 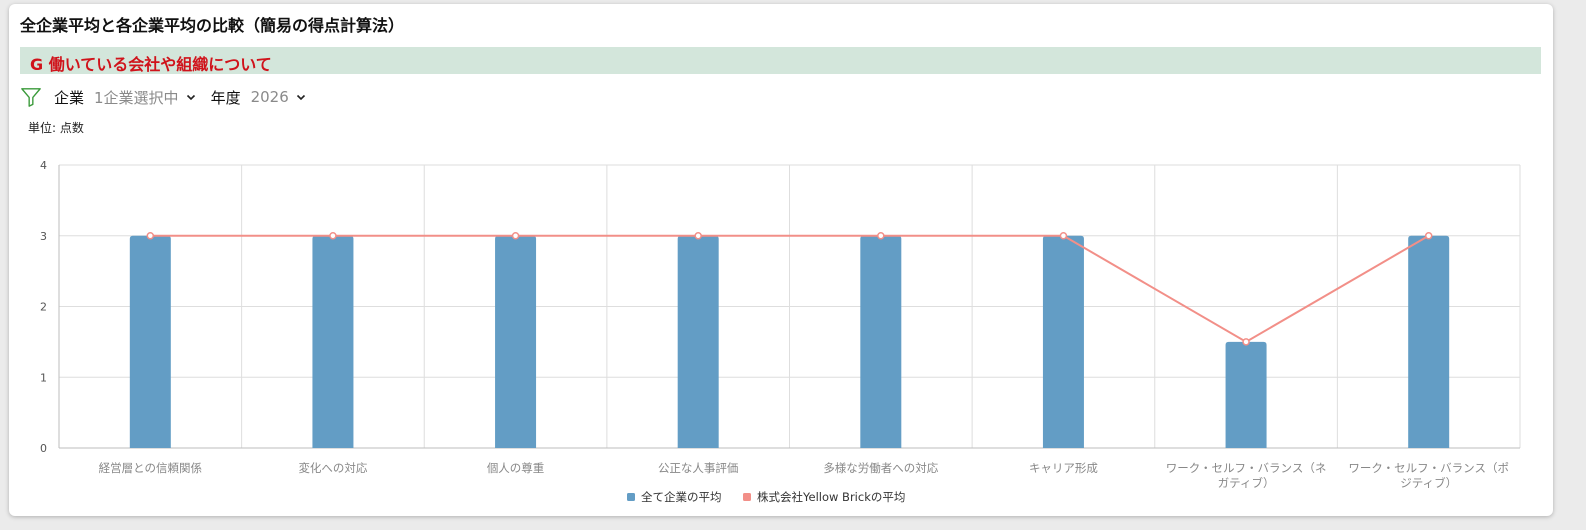 What do you see at coordinates (43, 236) in the screenshot?
I see `y-tick-label: 3` at bounding box center [43, 236].